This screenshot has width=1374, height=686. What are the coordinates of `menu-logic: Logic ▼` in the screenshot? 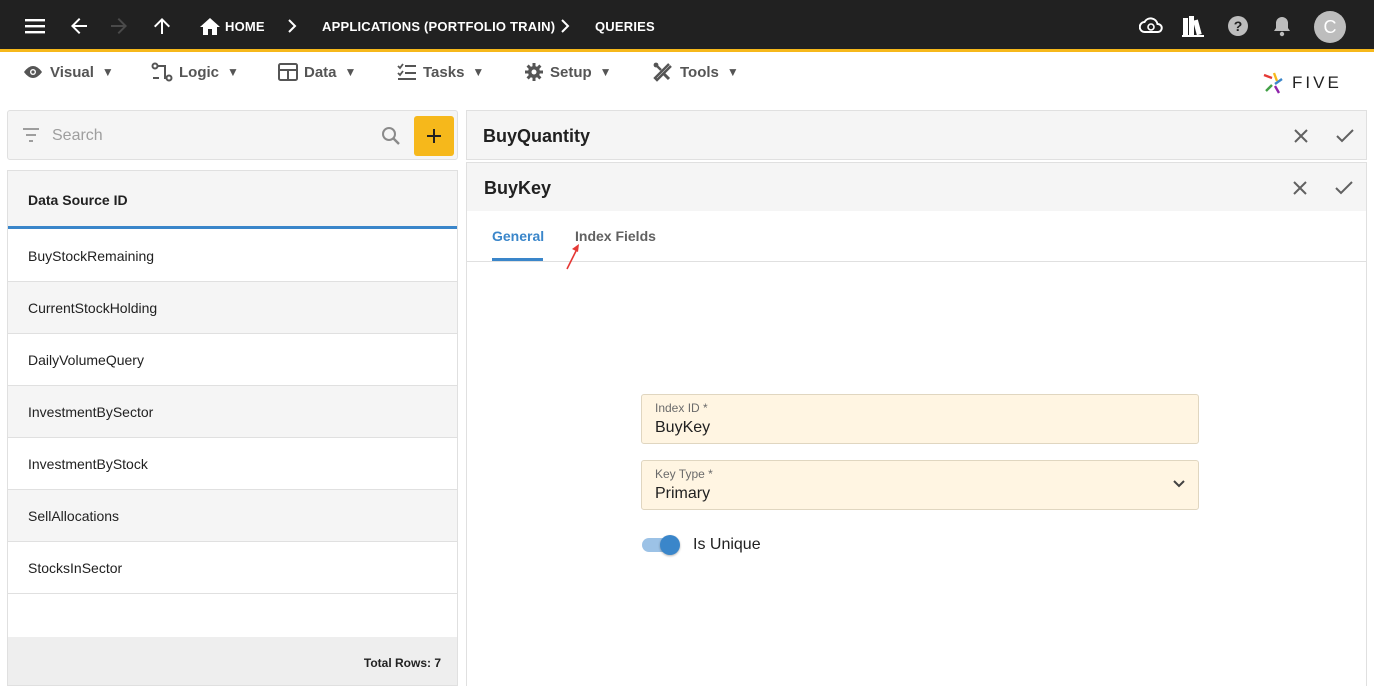 It's located at (195, 72).